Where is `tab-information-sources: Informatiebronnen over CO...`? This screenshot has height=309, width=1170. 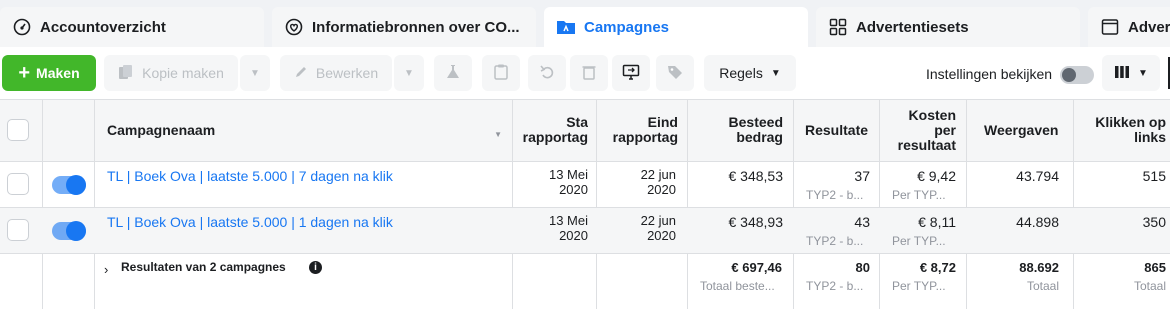
tab-information-sources: Informatiebronnen over CO... is located at coordinates (404, 27).